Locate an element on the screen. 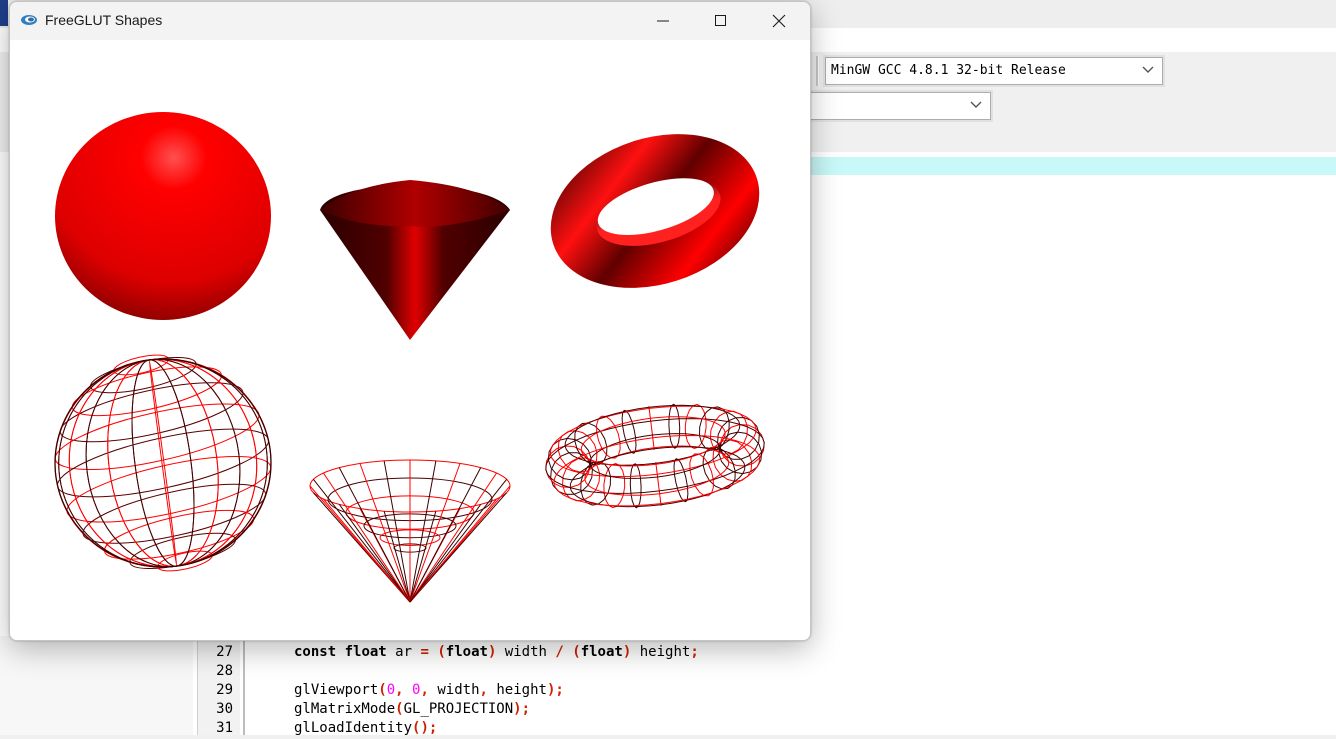 This screenshot has width=1336, height=739. project-panel is located at coordinates (96, 685).